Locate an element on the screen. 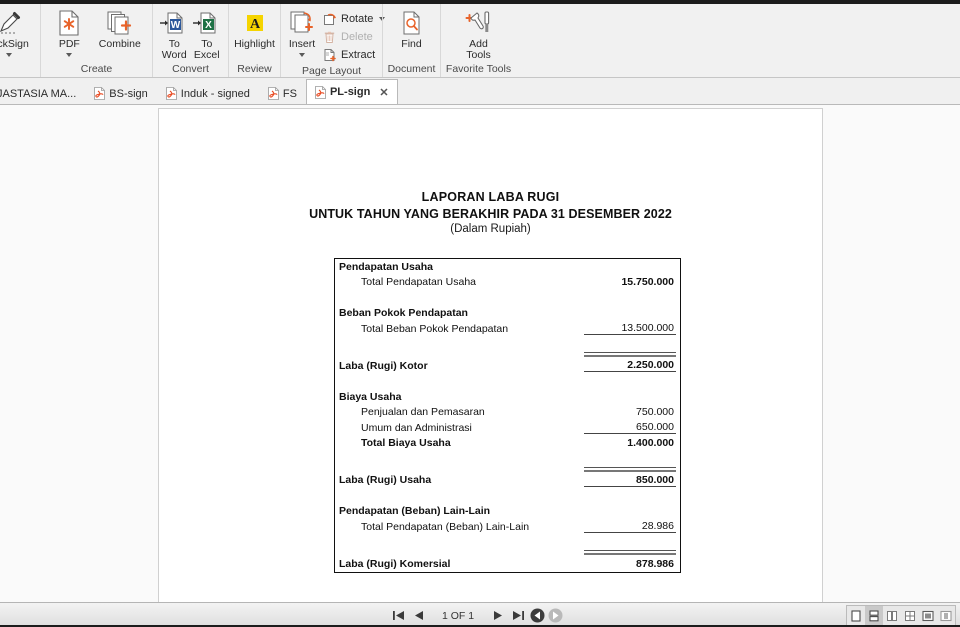 This screenshot has width=960, height=627. row-label: Umum dan Administrasi is located at coordinates (416, 427).